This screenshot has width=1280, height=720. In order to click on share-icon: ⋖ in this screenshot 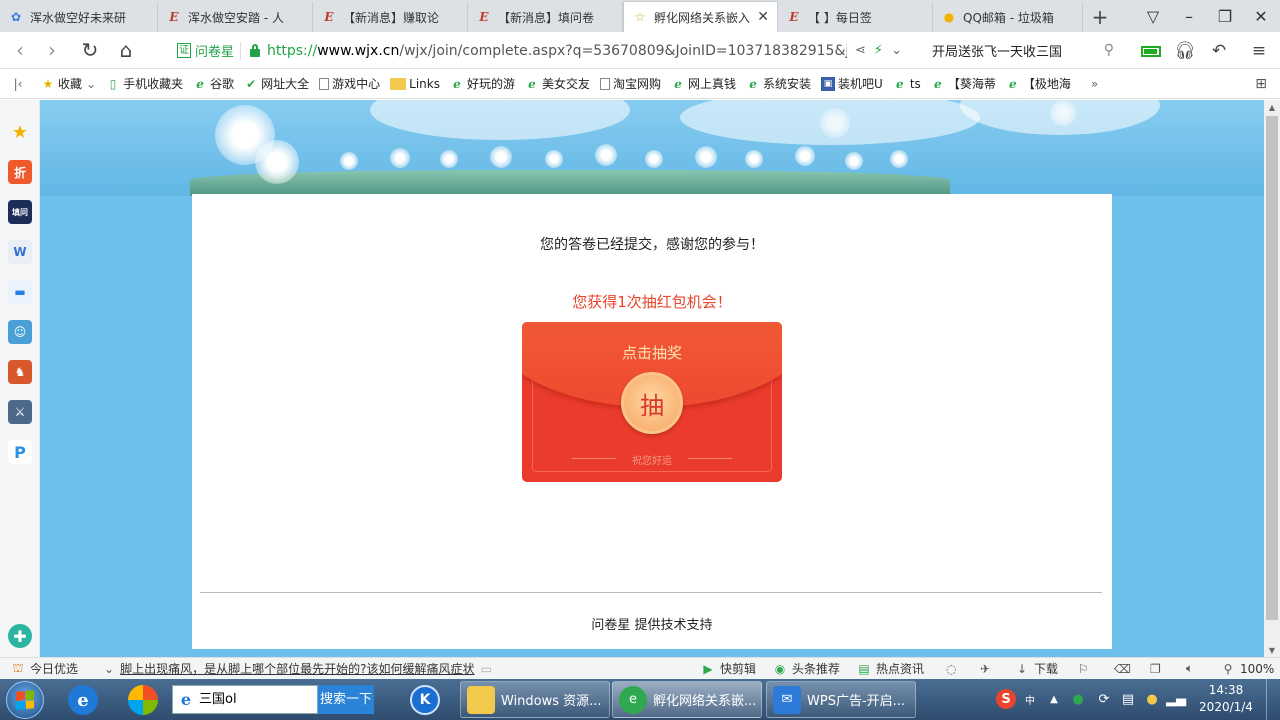, I will do `click(860, 50)`.